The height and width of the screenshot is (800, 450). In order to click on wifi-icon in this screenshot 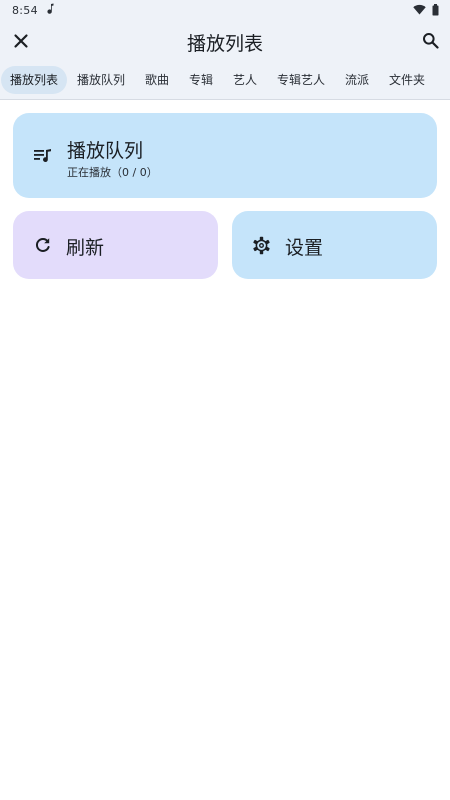, I will do `click(419, 11)`.